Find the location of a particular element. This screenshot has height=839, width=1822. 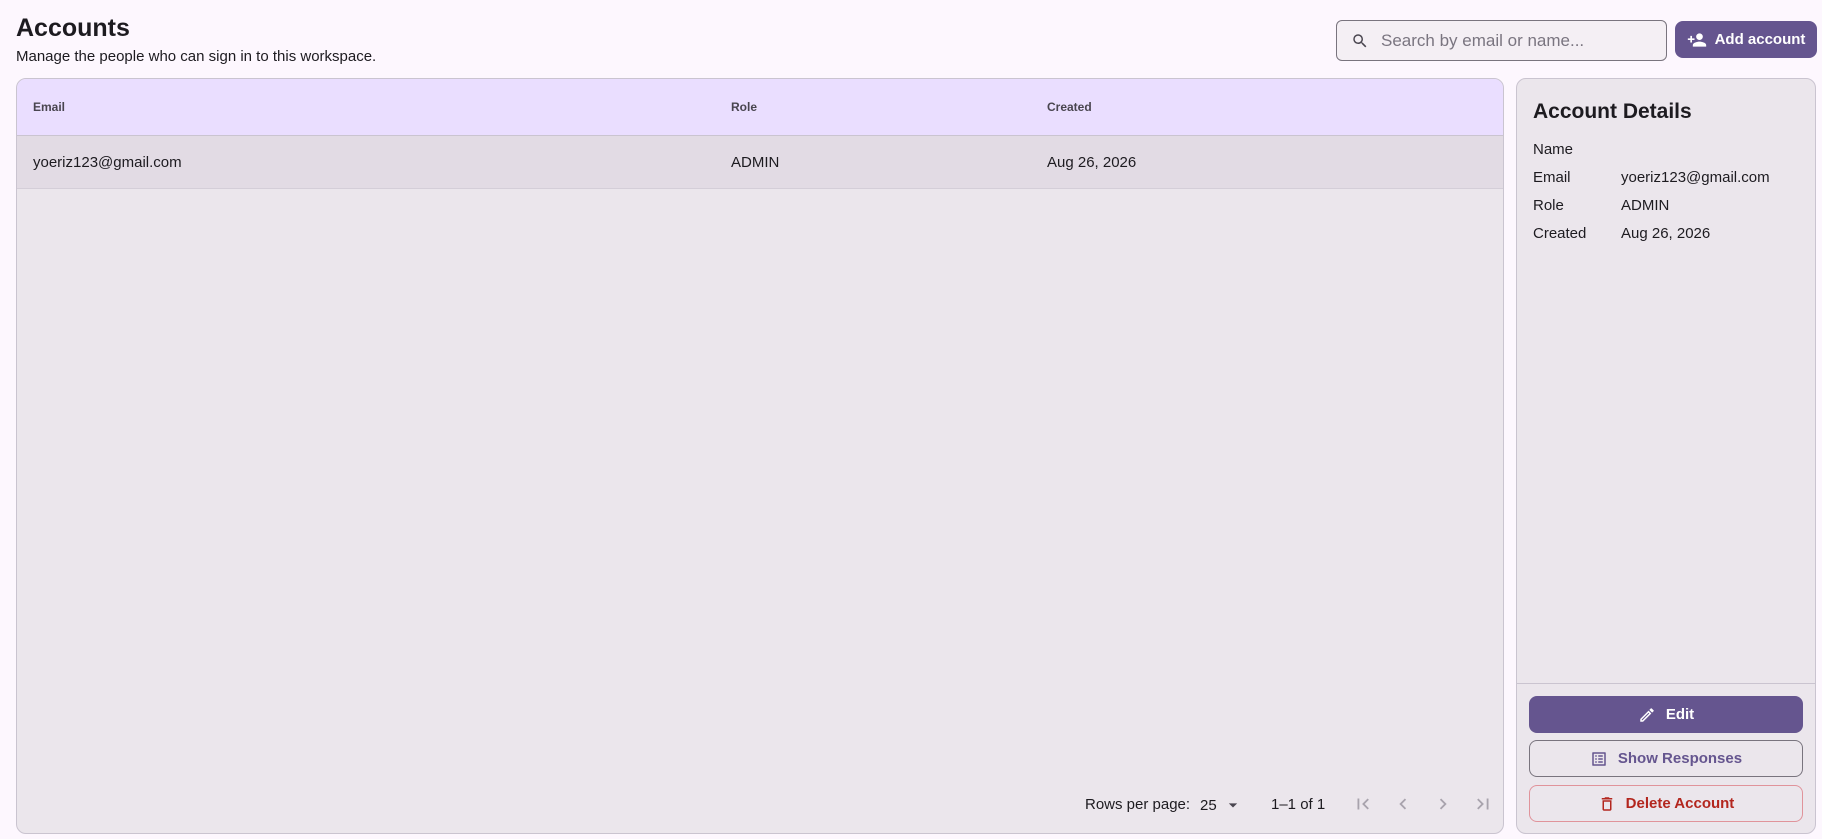

person-add-icon is located at coordinates (1697, 40).